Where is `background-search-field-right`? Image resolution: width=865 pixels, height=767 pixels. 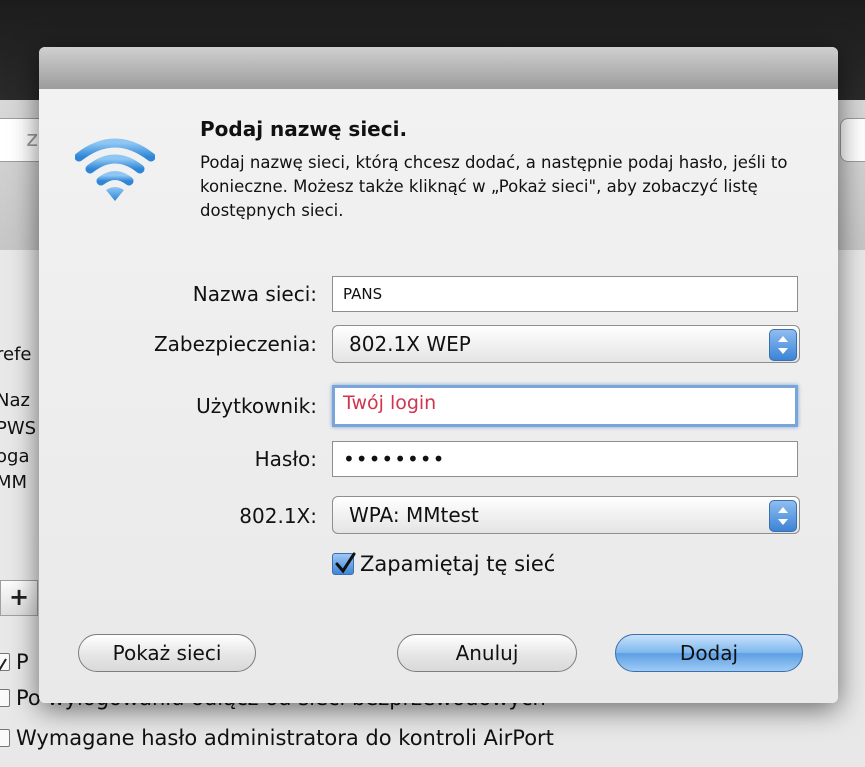
background-search-field-right is located at coordinates (852, 140).